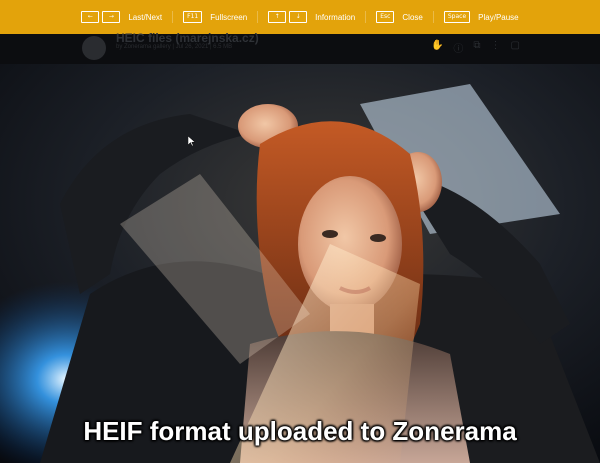 The image size is (600, 463). I want to click on avatar, so click(94, 48).